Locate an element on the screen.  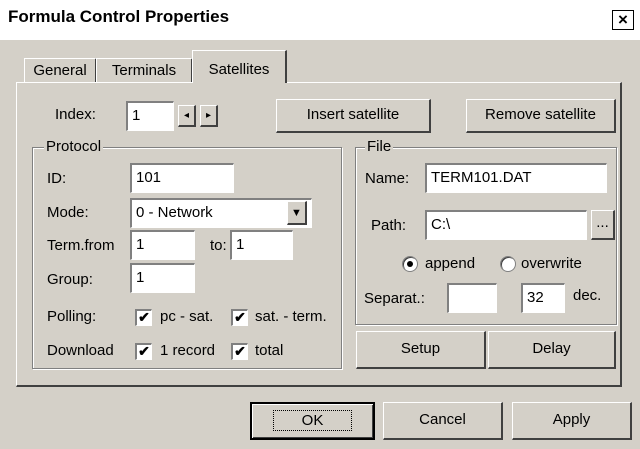
pc-sat-checkbox: ✔ is located at coordinates (143, 317).